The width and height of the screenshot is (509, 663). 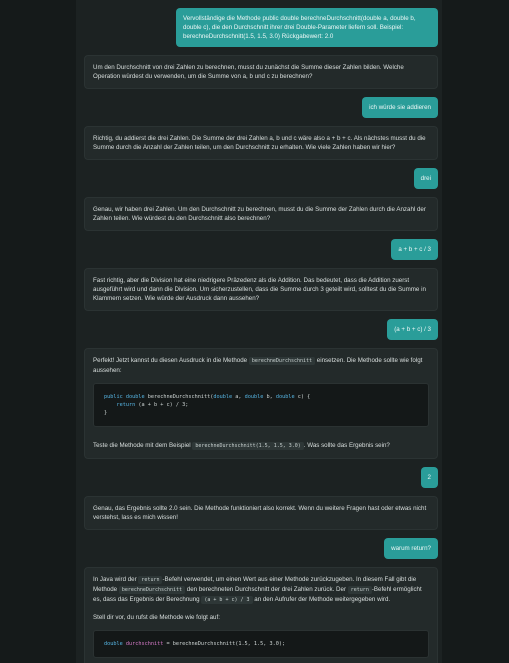 What do you see at coordinates (400, 107) in the screenshot?
I see `user-bubble: ich würde sie addieren` at bounding box center [400, 107].